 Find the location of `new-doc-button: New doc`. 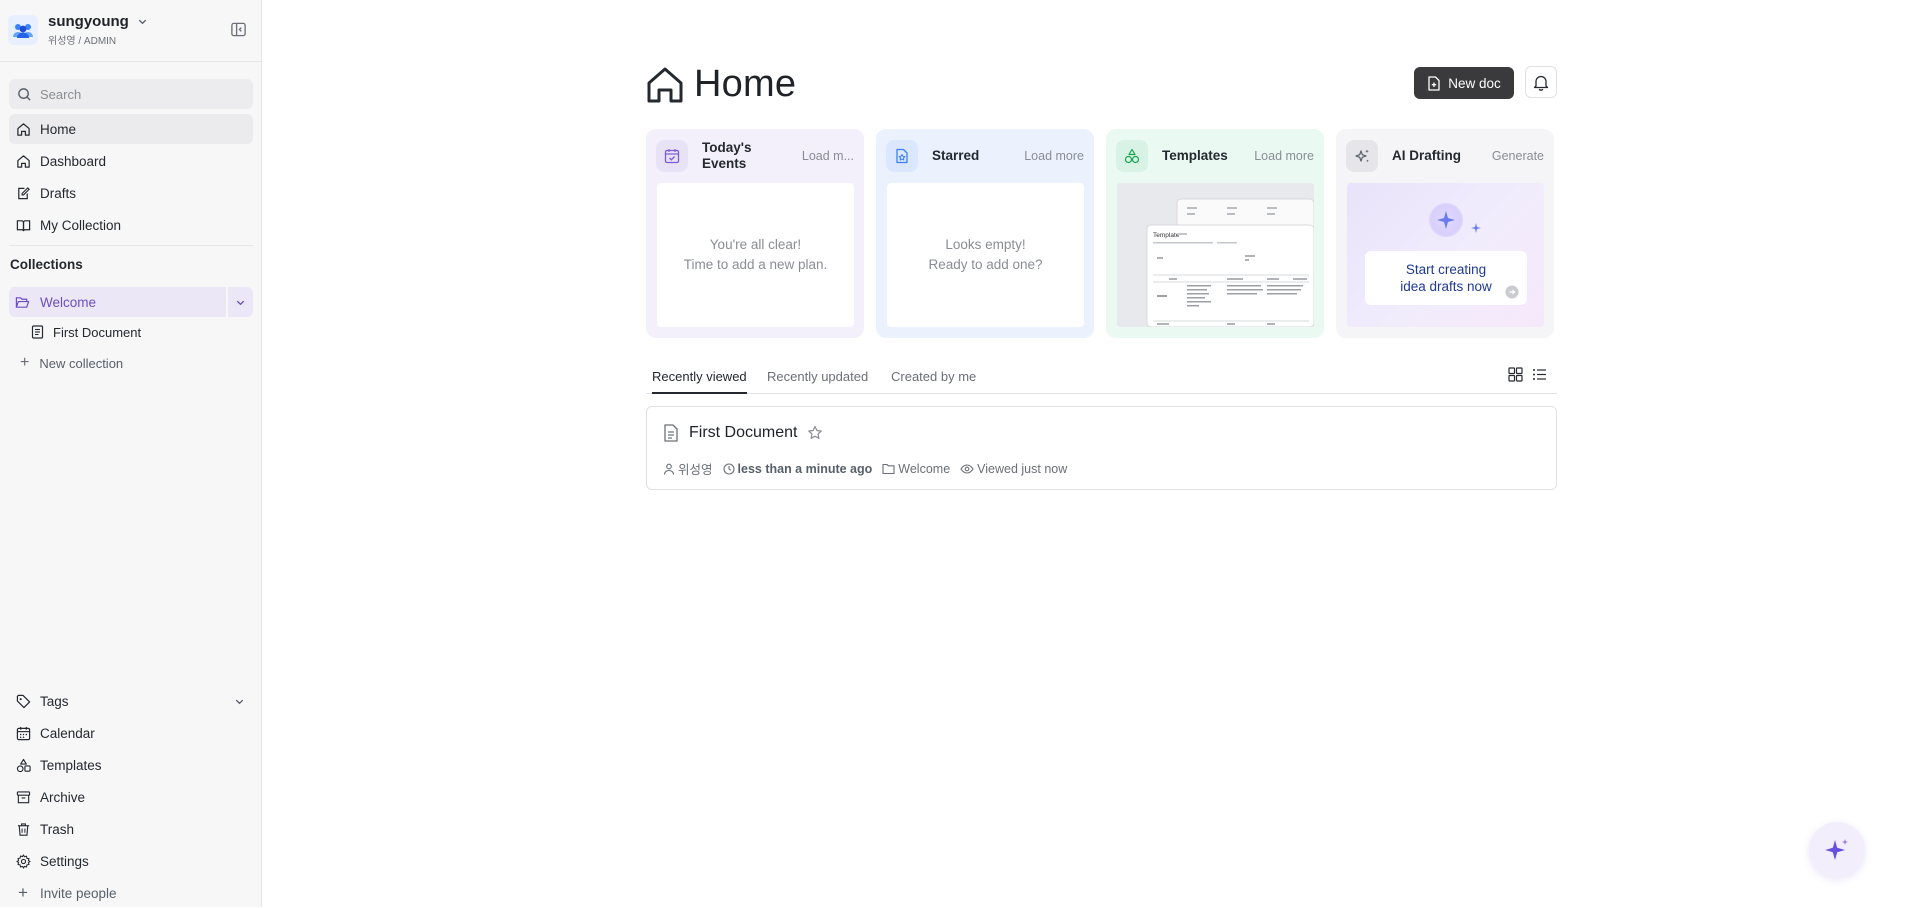

new-doc-button: New doc is located at coordinates (1464, 83).